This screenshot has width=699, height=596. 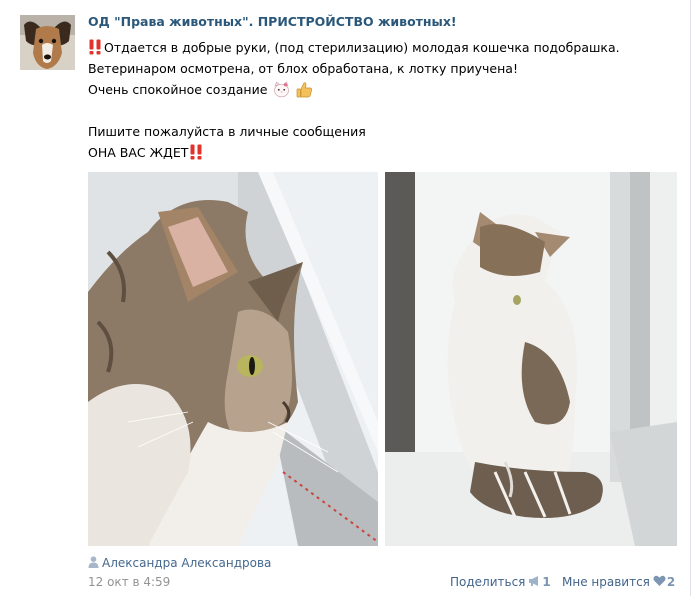 I want to click on post-signer: Александра Александрова, so click(x=179, y=563).